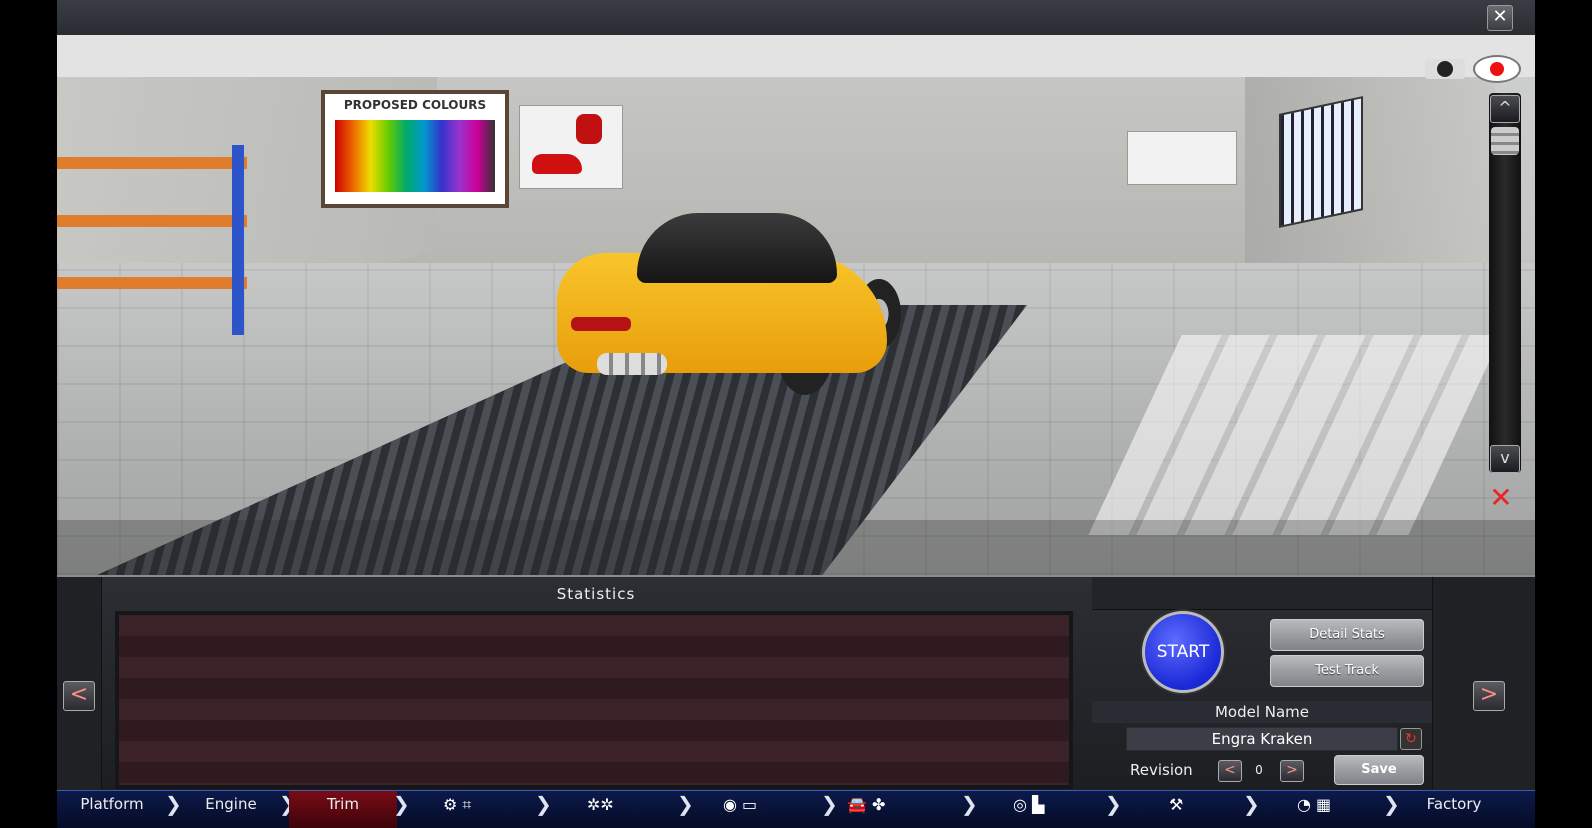 This screenshot has height=828, width=1592. What do you see at coordinates (157, 240) in the screenshot?
I see `shelf-unit` at bounding box center [157, 240].